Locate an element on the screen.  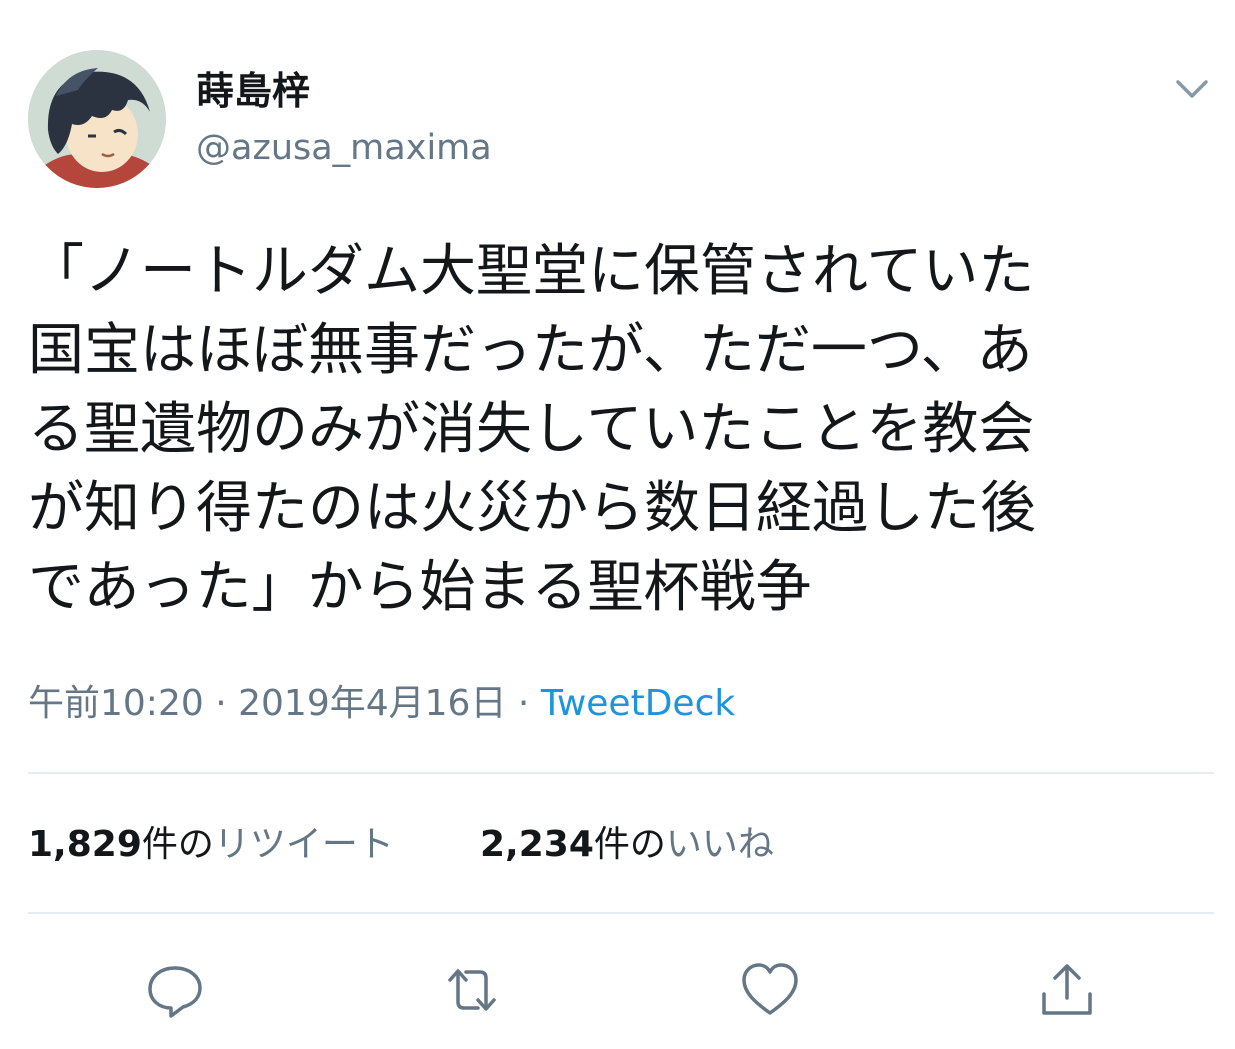
retweet-icon is located at coordinates (472, 990).